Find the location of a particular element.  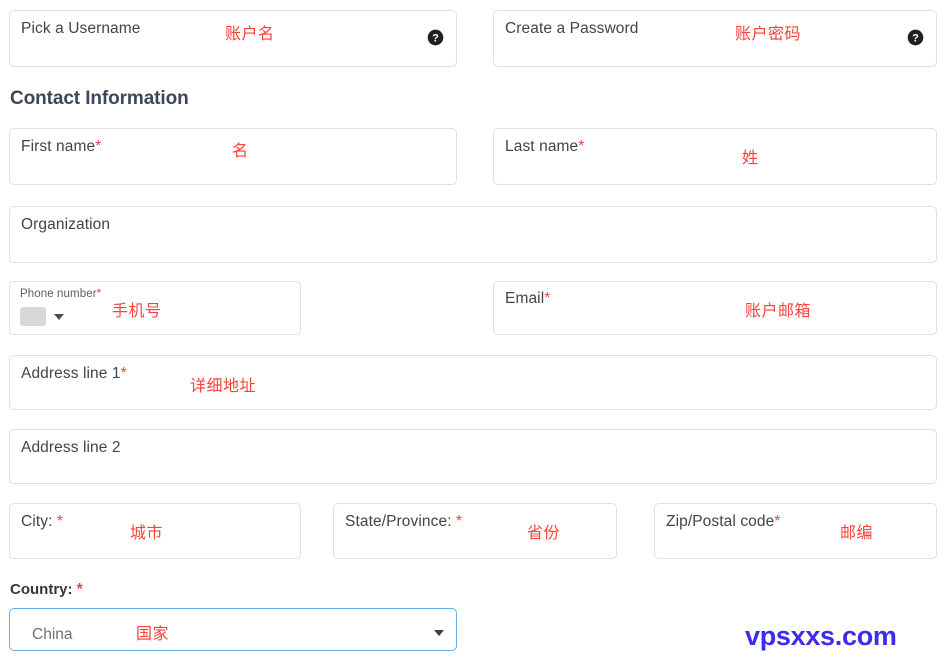

address-line-1-annotation: 详细地址 is located at coordinates (223, 385).